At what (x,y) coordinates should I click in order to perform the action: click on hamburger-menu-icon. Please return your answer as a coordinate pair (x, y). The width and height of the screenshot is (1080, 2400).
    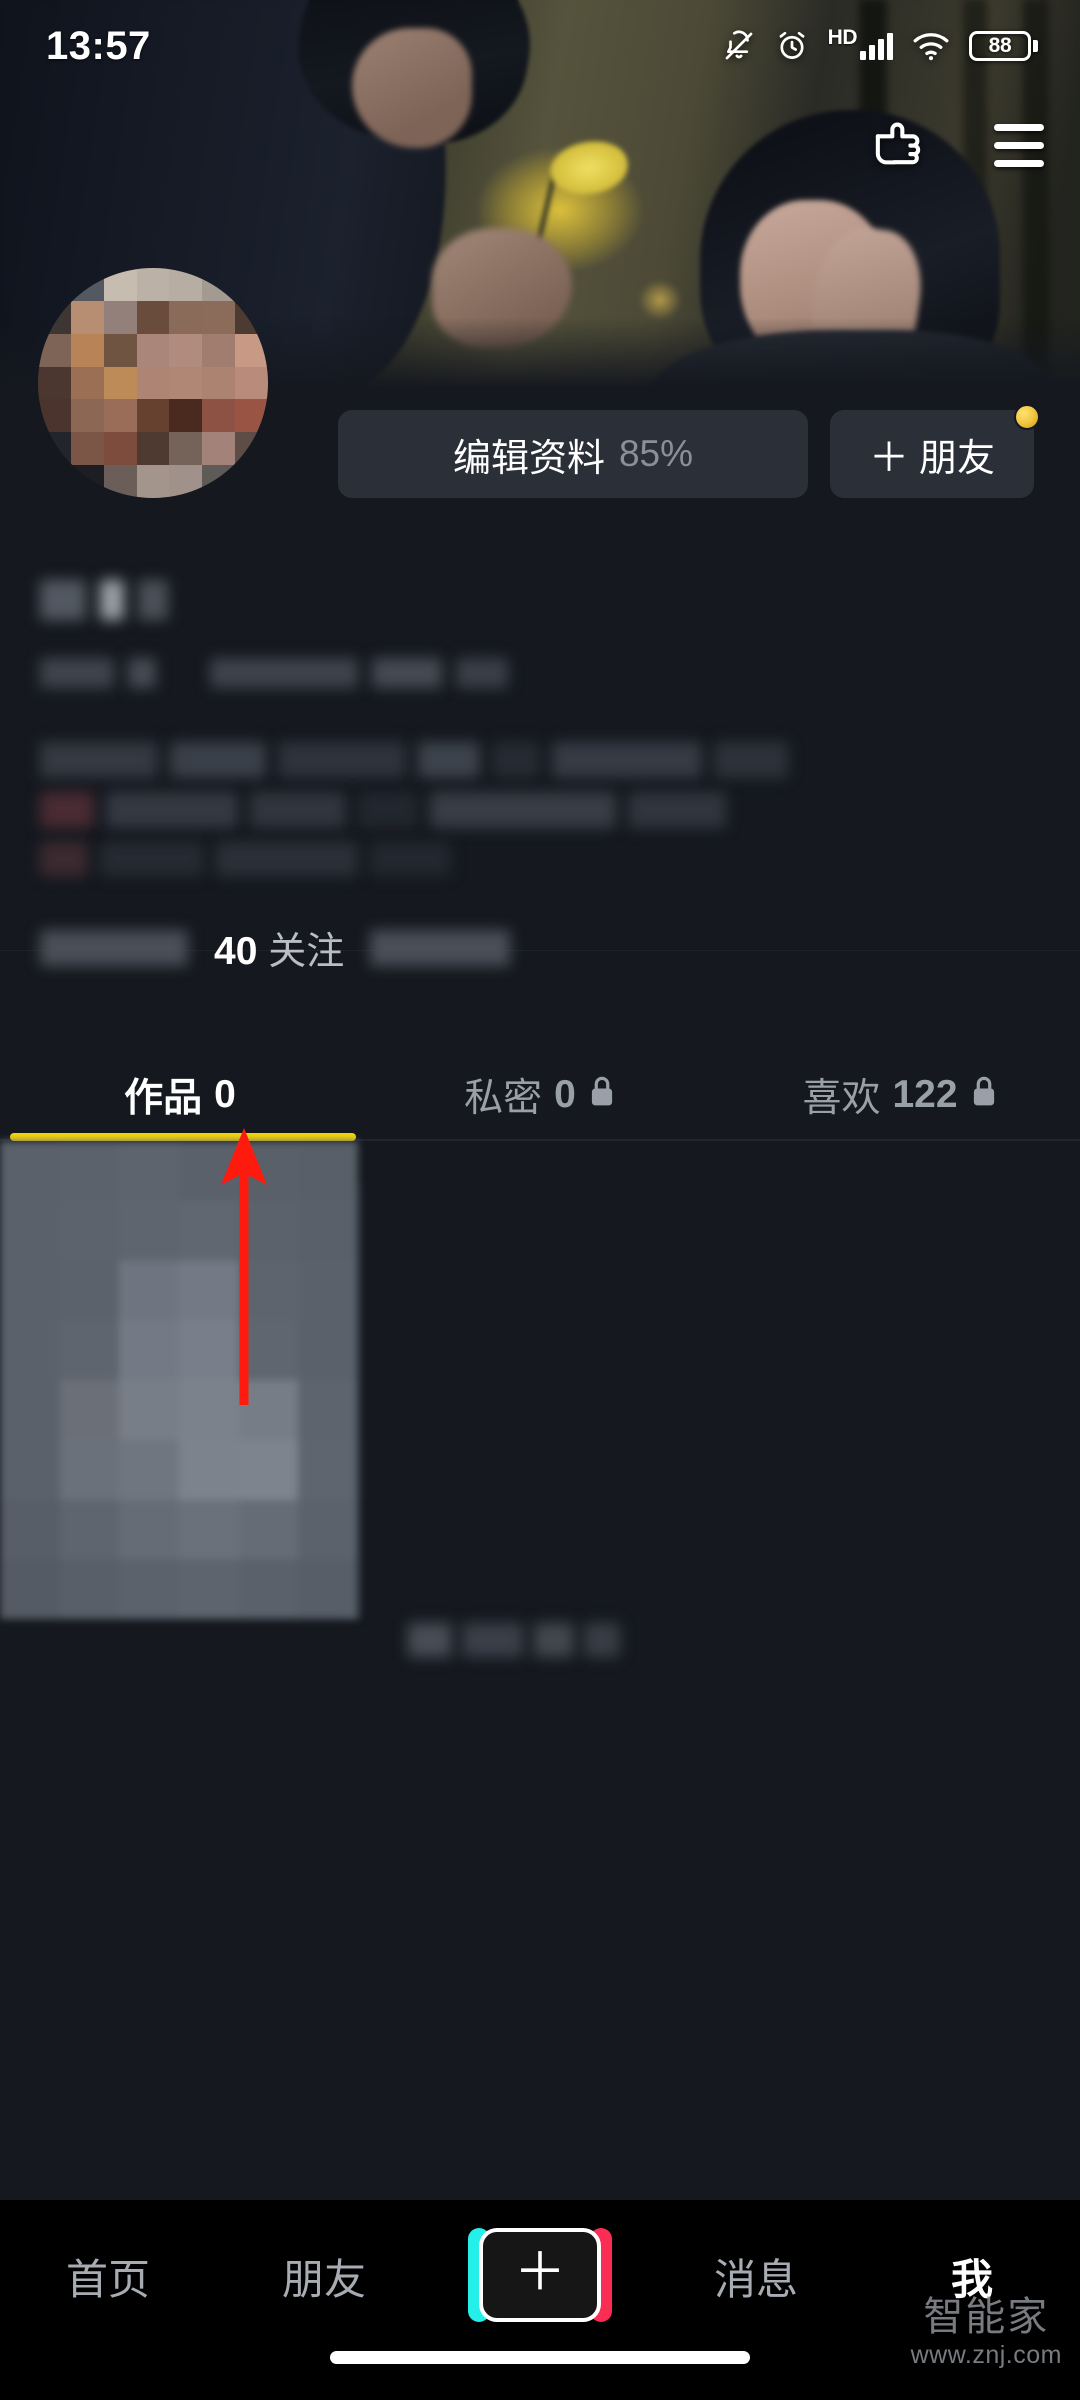
    Looking at the image, I should click on (1019, 145).